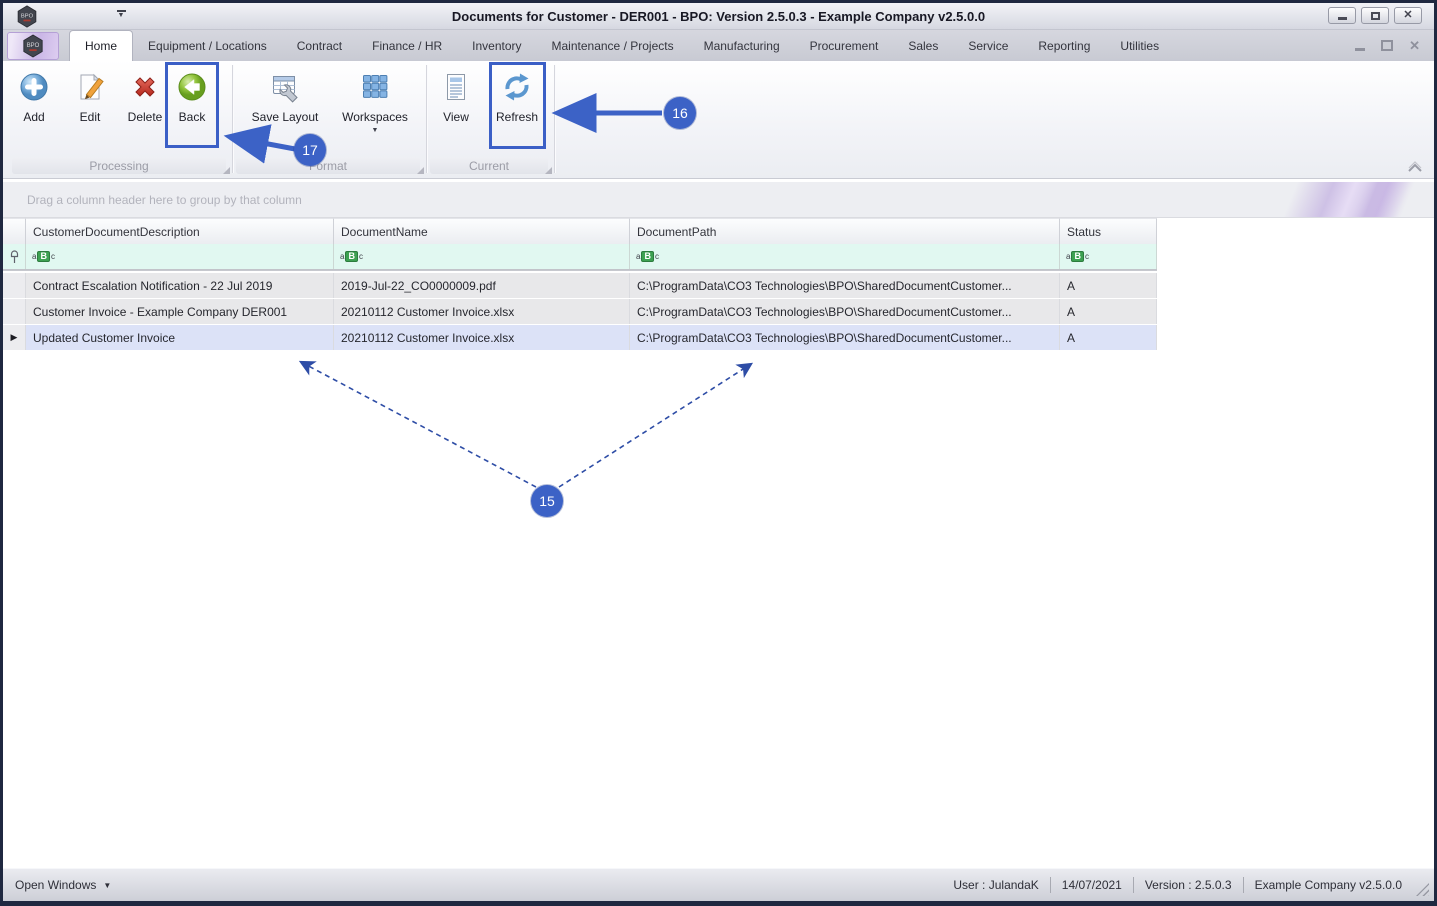 This screenshot has width=1437, height=906. I want to click on decorative-swoosh, so click(1349, 199).